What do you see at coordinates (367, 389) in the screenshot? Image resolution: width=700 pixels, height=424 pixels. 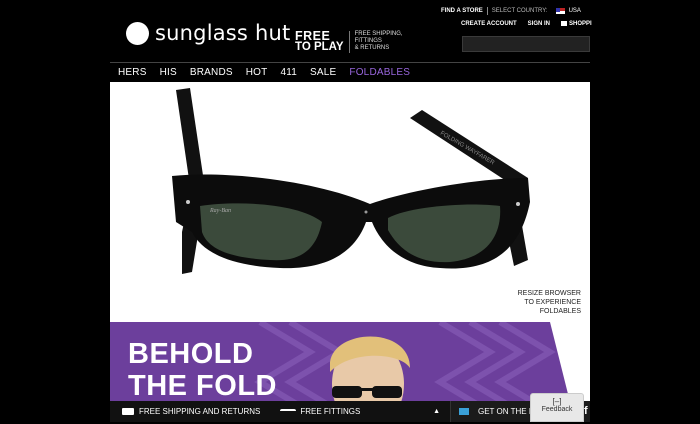 I see `model-sunglasses-bridge` at bounding box center [367, 389].